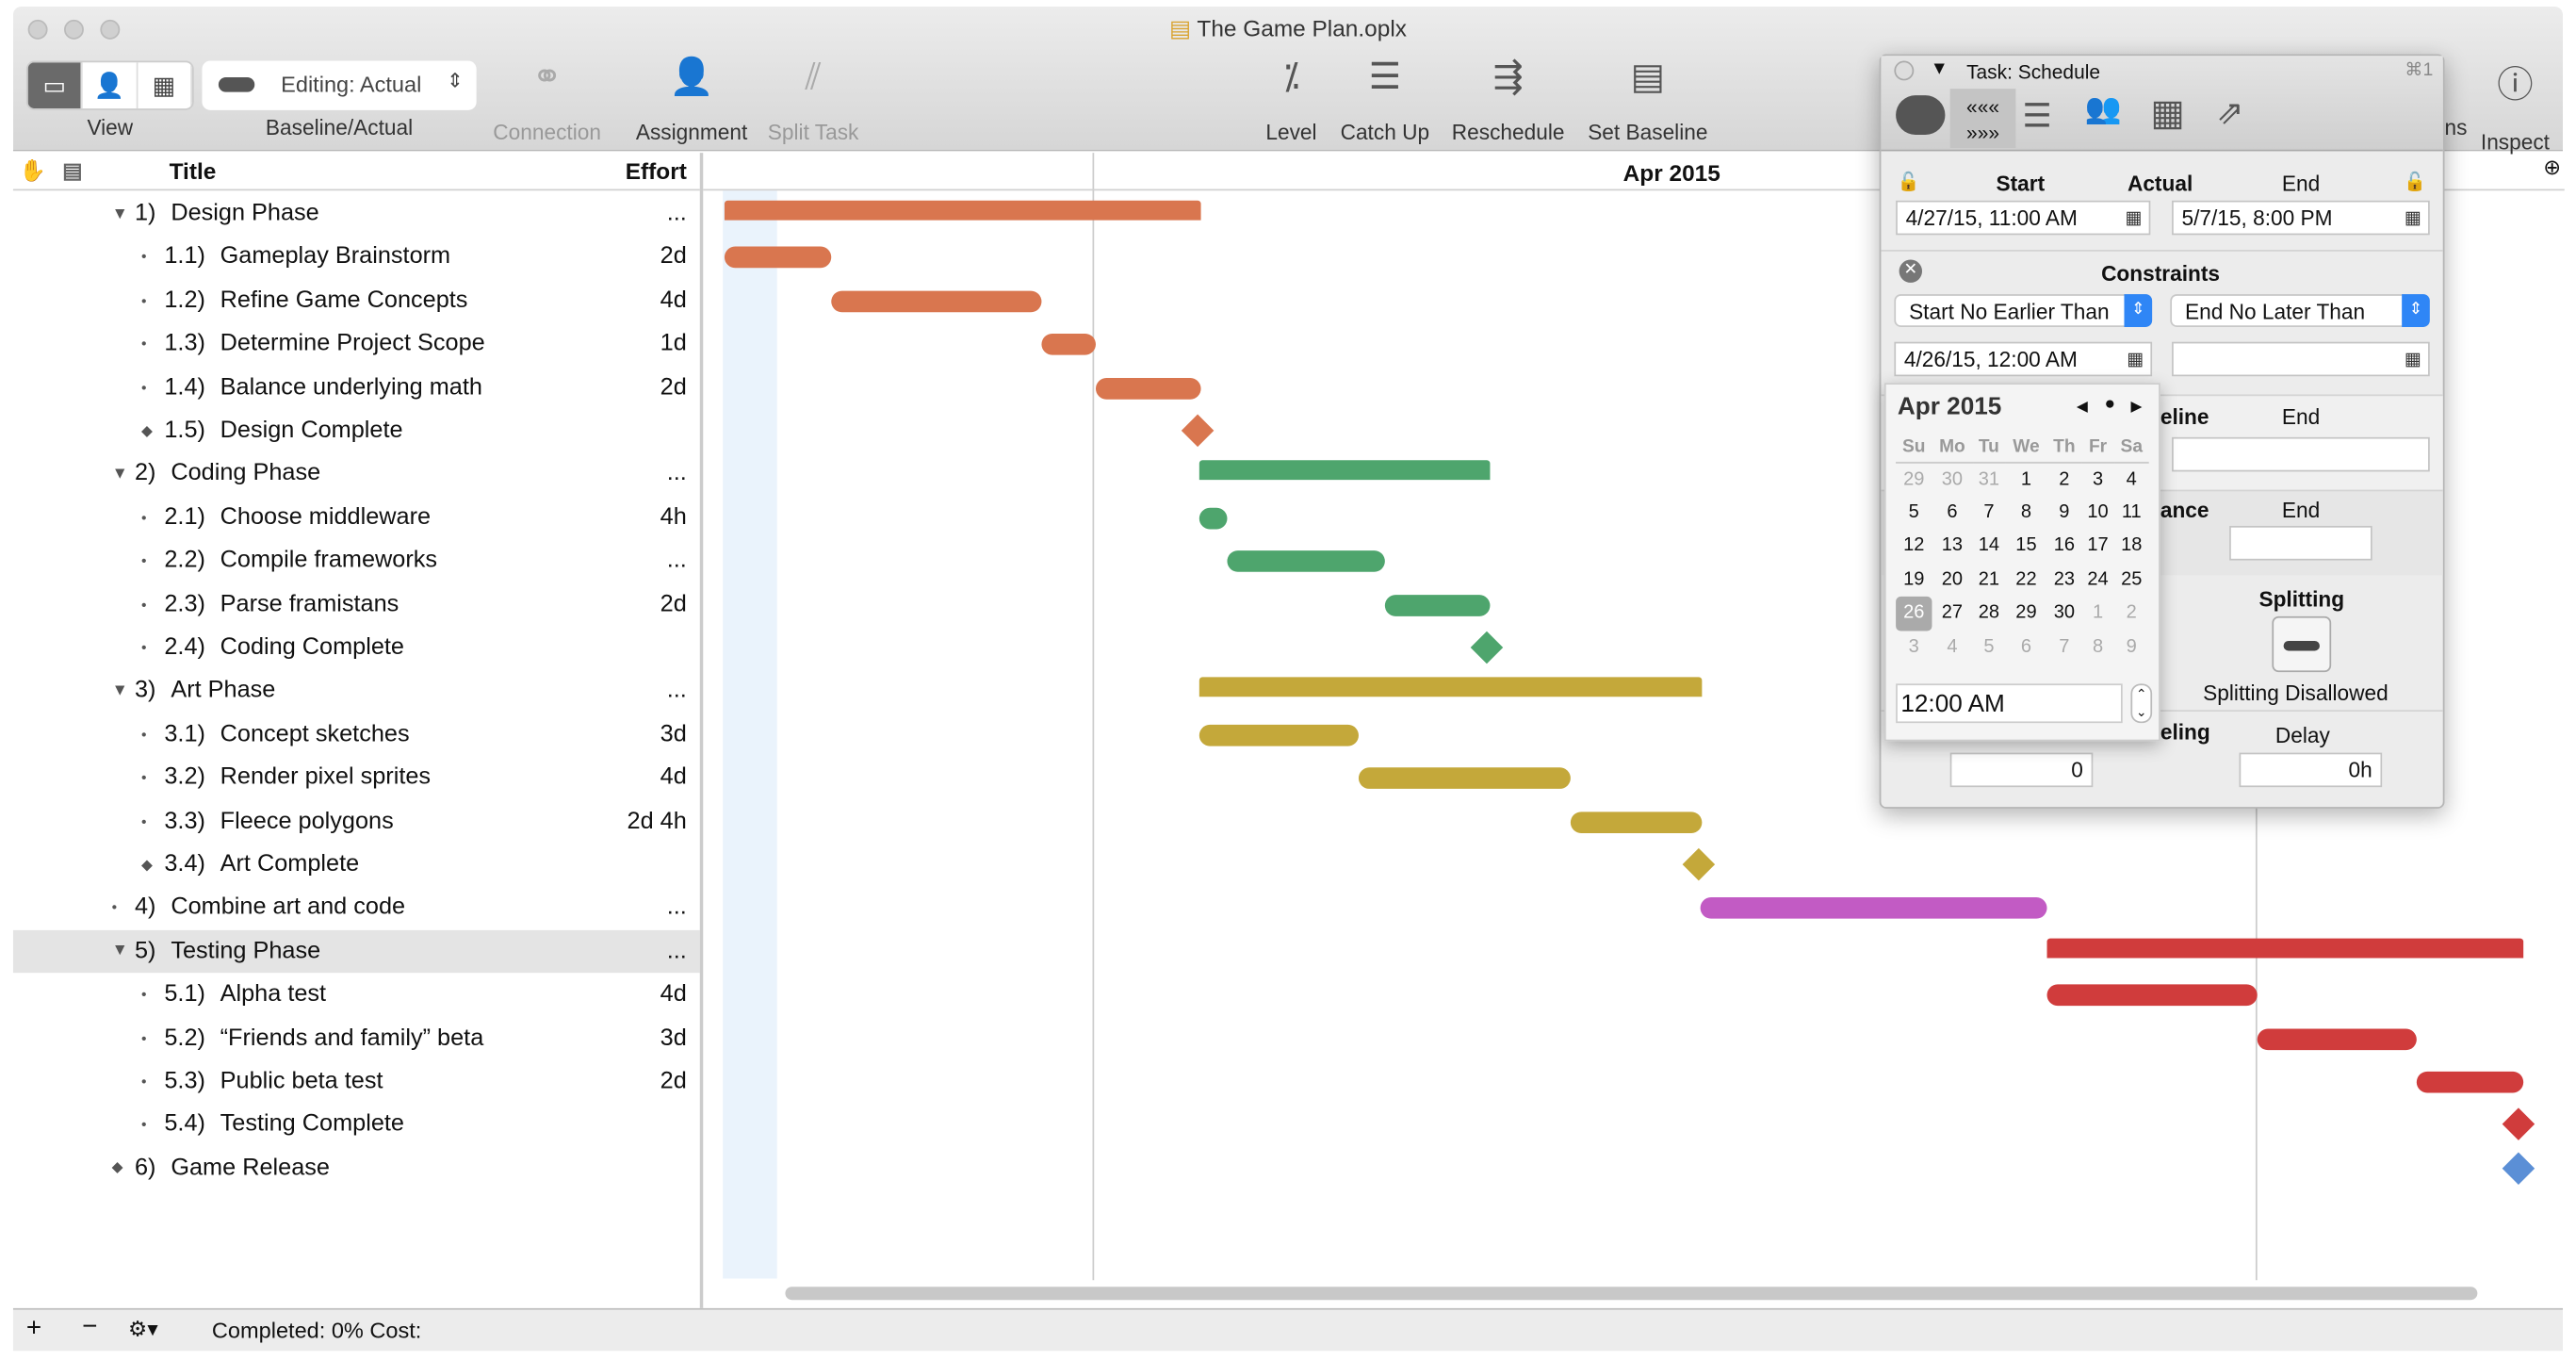 The height and width of the screenshot is (1361, 2576). What do you see at coordinates (1914, 613) in the screenshot?
I see `calendar-day: 26` at bounding box center [1914, 613].